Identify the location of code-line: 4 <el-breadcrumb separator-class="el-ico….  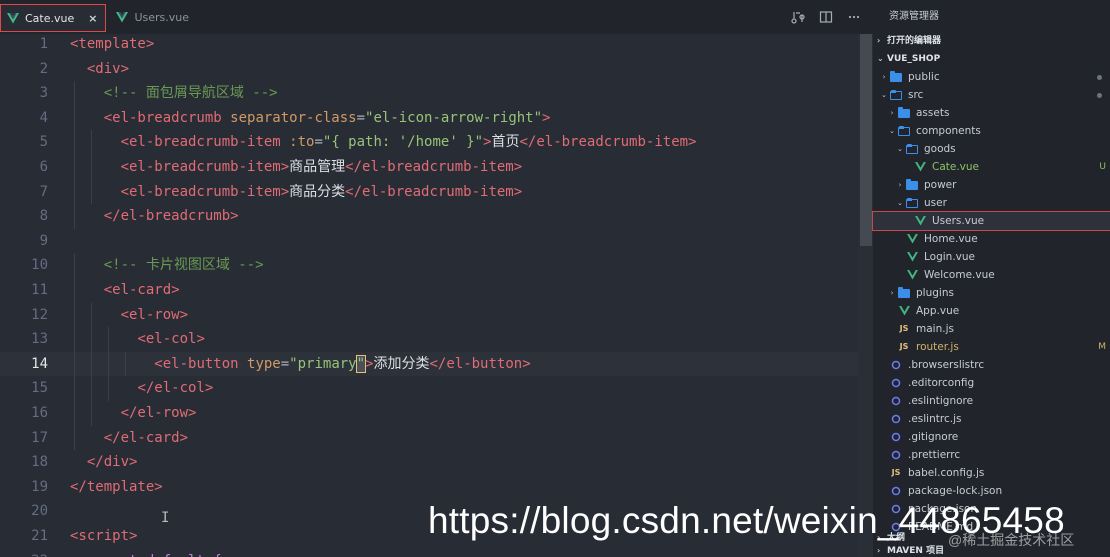
(436, 118).